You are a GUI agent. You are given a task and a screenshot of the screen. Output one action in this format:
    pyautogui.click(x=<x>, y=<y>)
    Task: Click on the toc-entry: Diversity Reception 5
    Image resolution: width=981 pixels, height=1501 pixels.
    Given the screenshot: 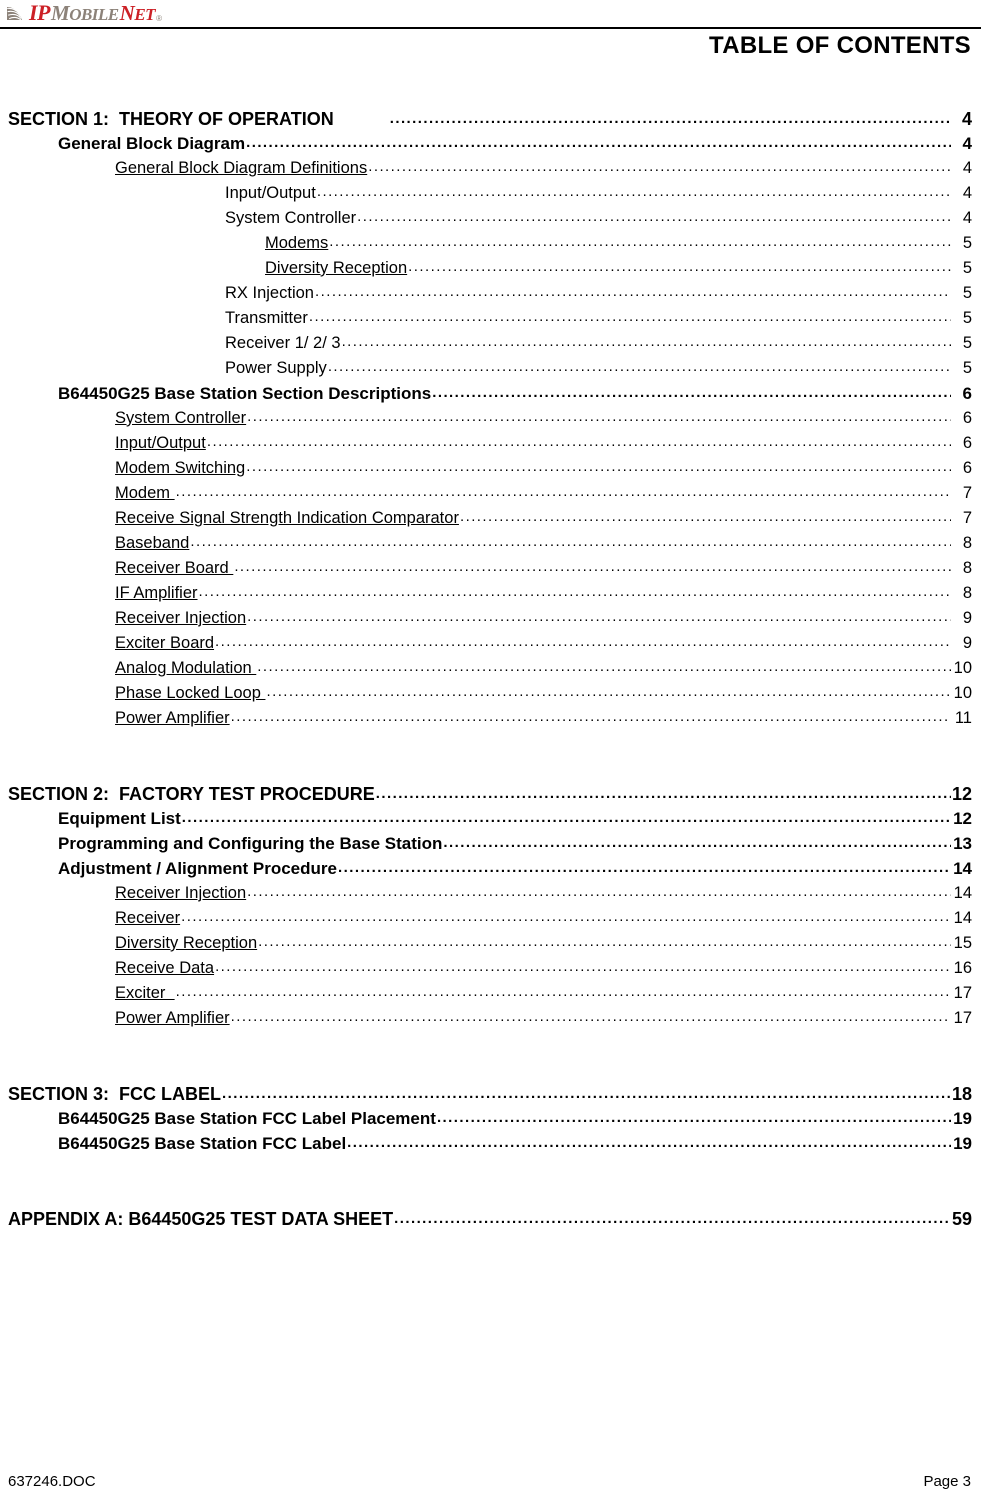 What is the action you would take?
    pyautogui.click(x=490, y=272)
    